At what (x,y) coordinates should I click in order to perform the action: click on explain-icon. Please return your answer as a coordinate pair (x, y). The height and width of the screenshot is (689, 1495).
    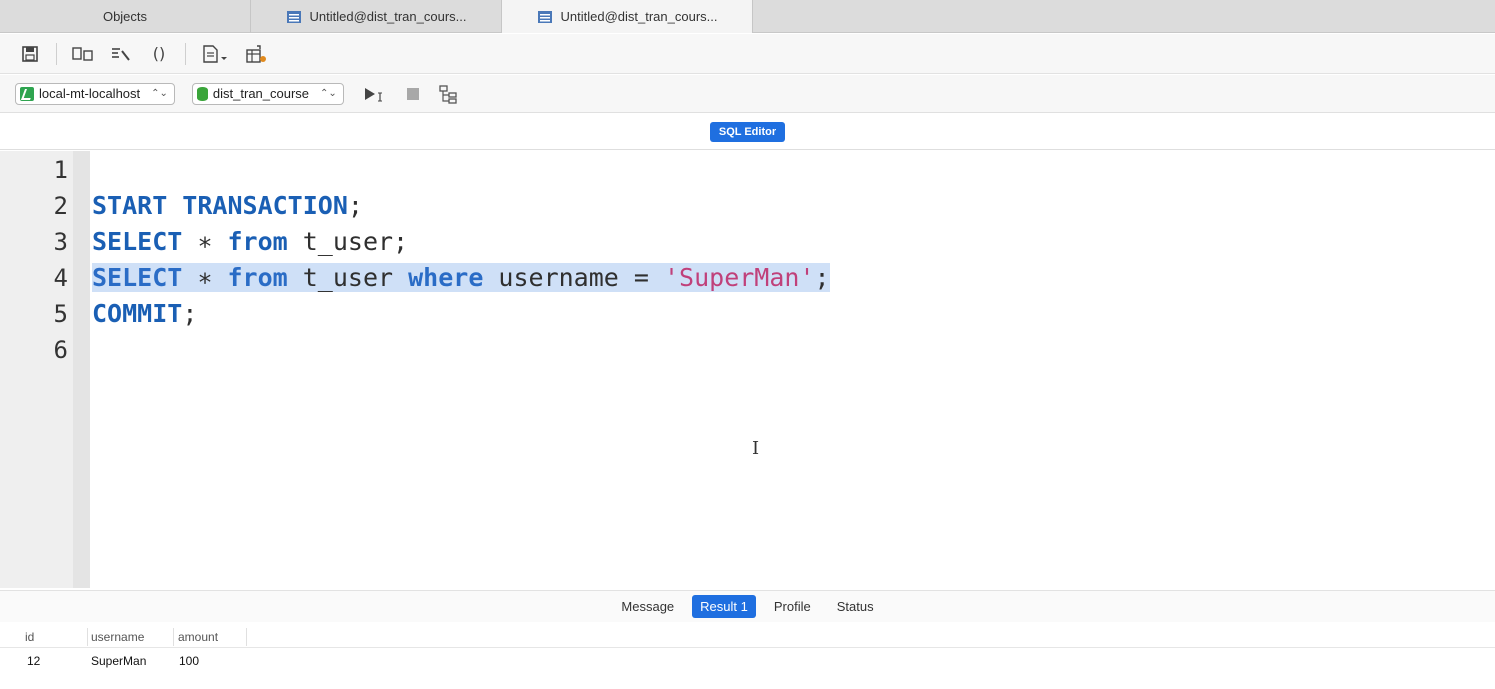
    Looking at the image, I should click on (82, 53).